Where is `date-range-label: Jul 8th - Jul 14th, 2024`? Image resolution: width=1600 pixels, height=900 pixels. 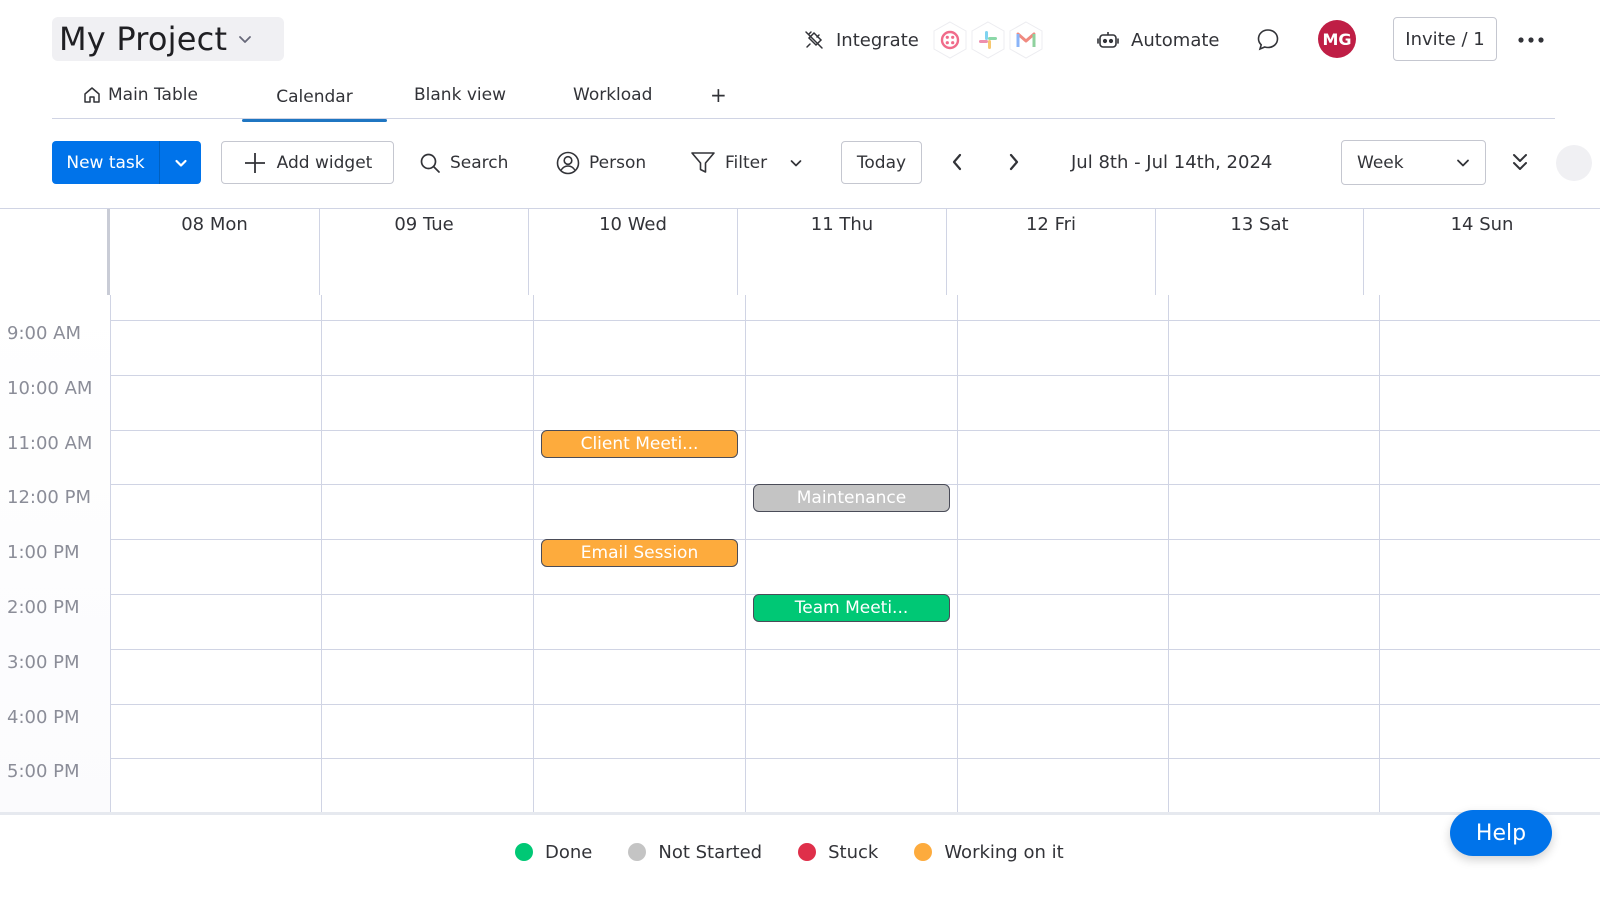
date-range-label: Jul 8th - Jul 14th, 2024 is located at coordinates (1172, 162).